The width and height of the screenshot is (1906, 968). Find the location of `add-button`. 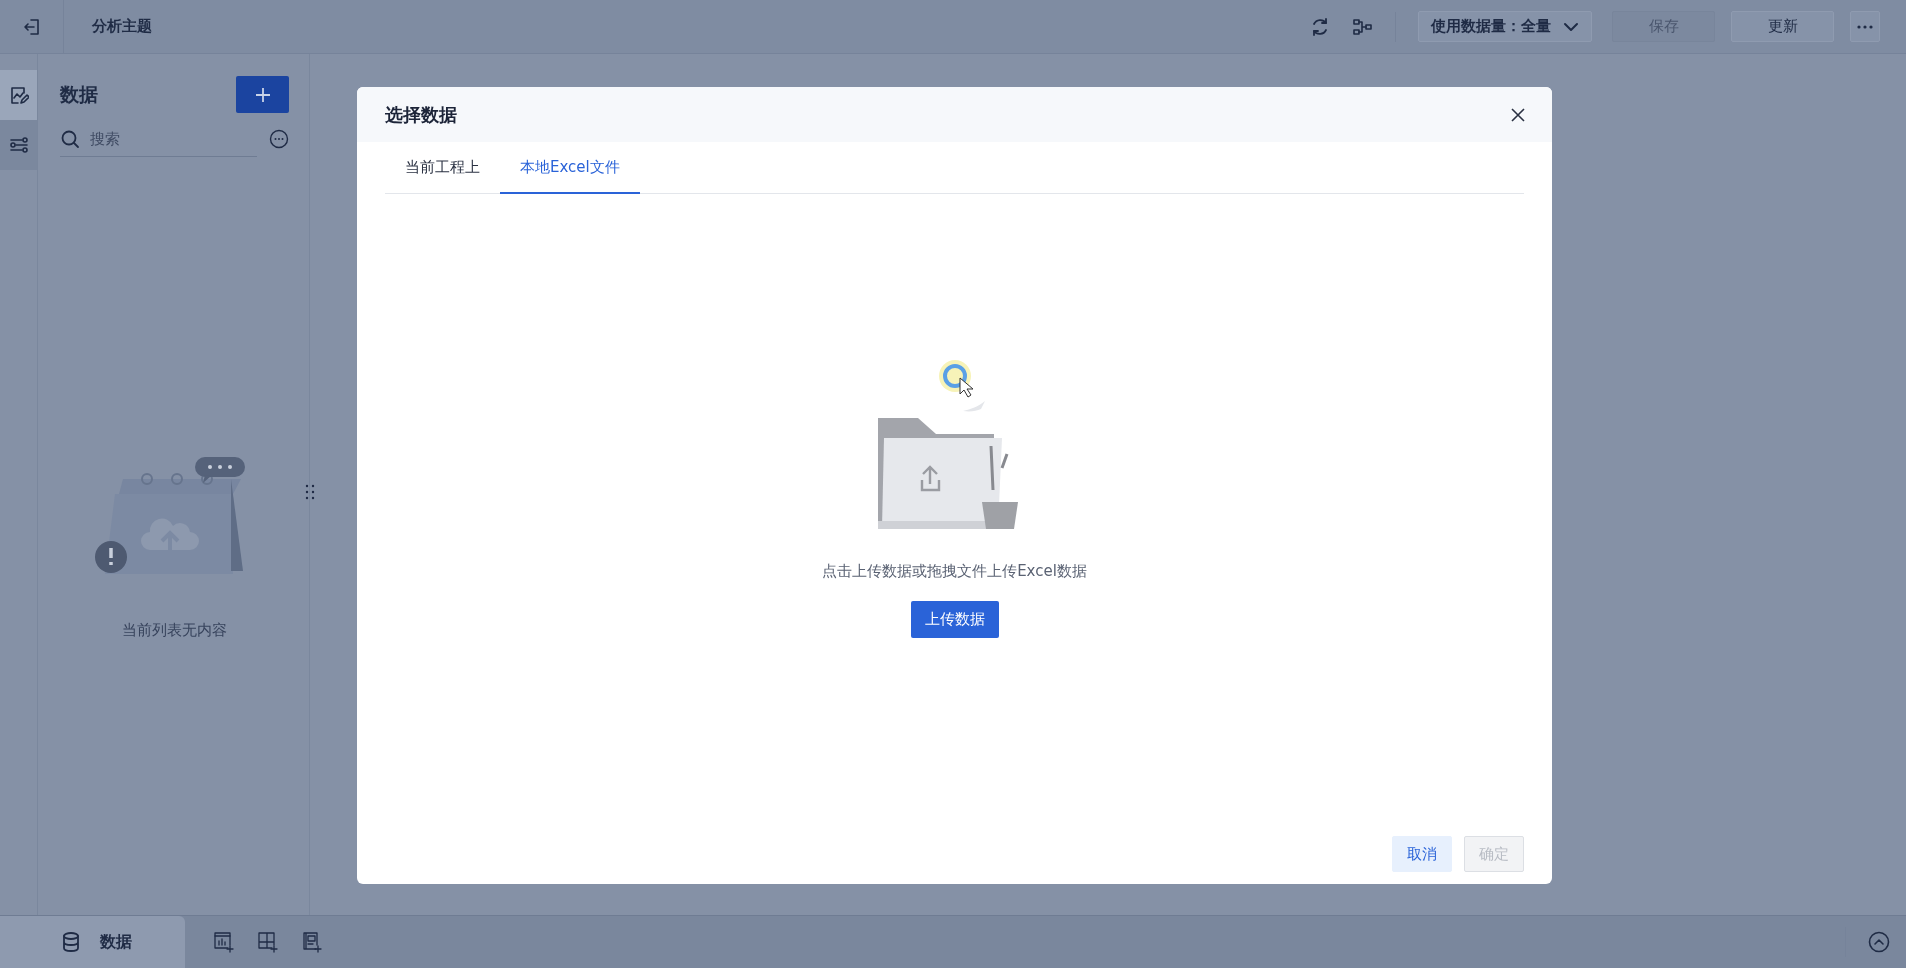

add-button is located at coordinates (262, 94).